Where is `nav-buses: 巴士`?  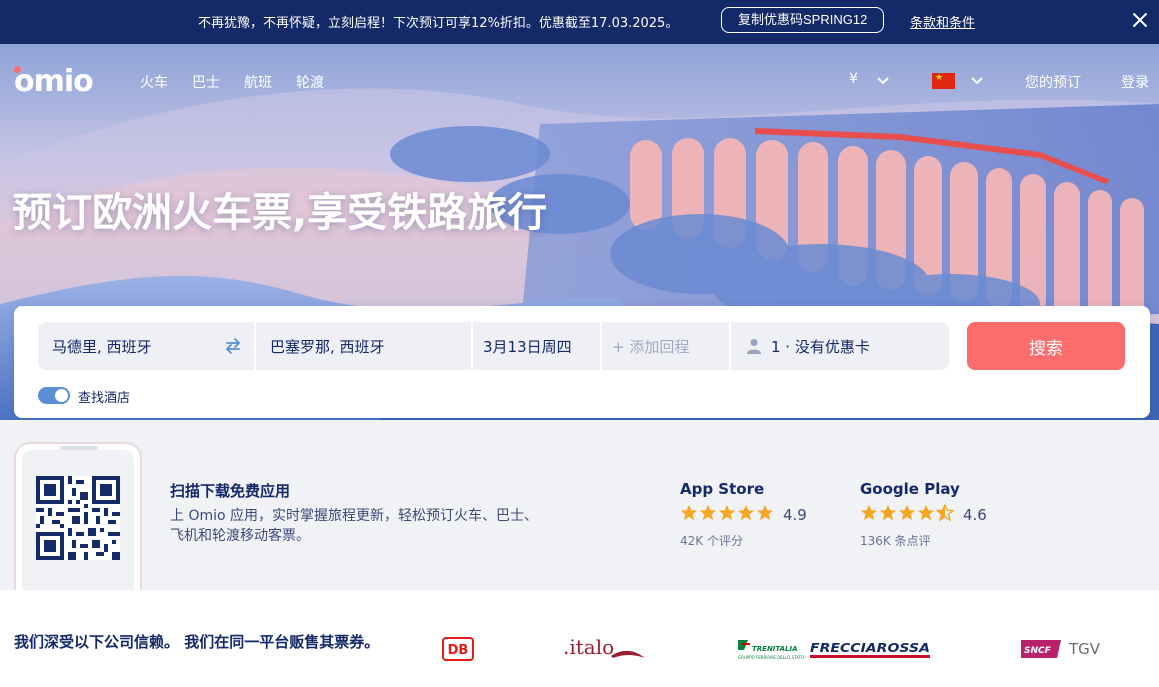
nav-buses: 巴士 is located at coordinates (206, 82).